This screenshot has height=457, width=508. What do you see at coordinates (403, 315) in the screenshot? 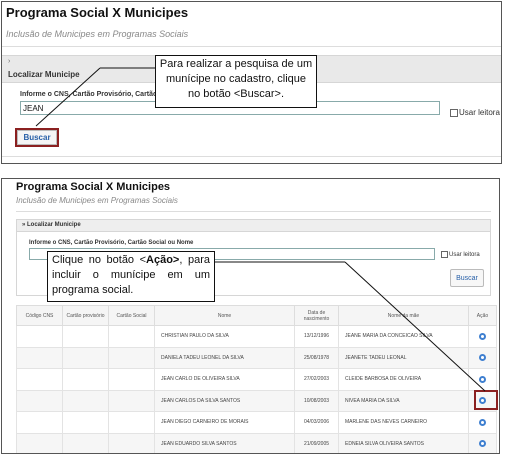
I see `col-header-mae: Nome da mãe` at bounding box center [403, 315].